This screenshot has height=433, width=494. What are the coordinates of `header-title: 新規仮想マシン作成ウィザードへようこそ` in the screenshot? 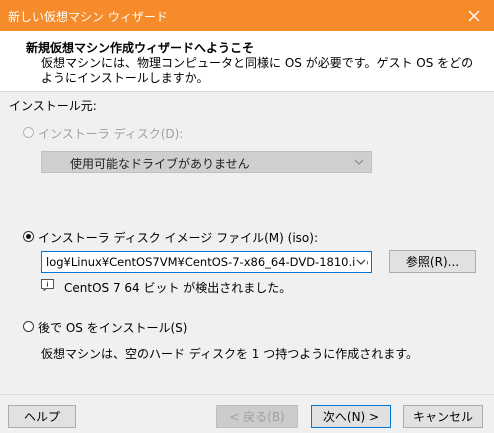 It's located at (140, 48).